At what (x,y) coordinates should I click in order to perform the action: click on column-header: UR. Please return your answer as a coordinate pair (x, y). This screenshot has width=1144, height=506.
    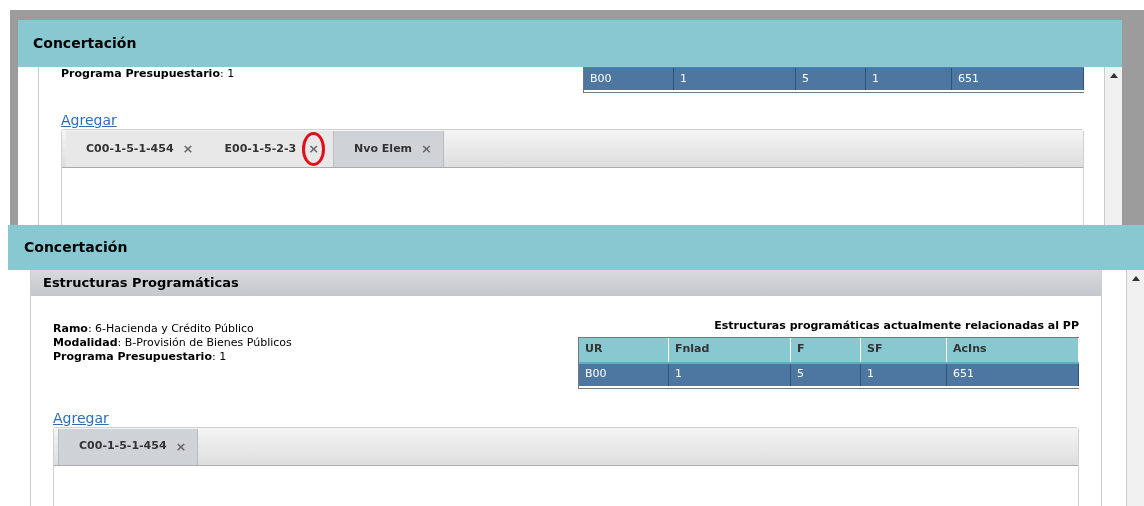
    Looking at the image, I should click on (624, 349).